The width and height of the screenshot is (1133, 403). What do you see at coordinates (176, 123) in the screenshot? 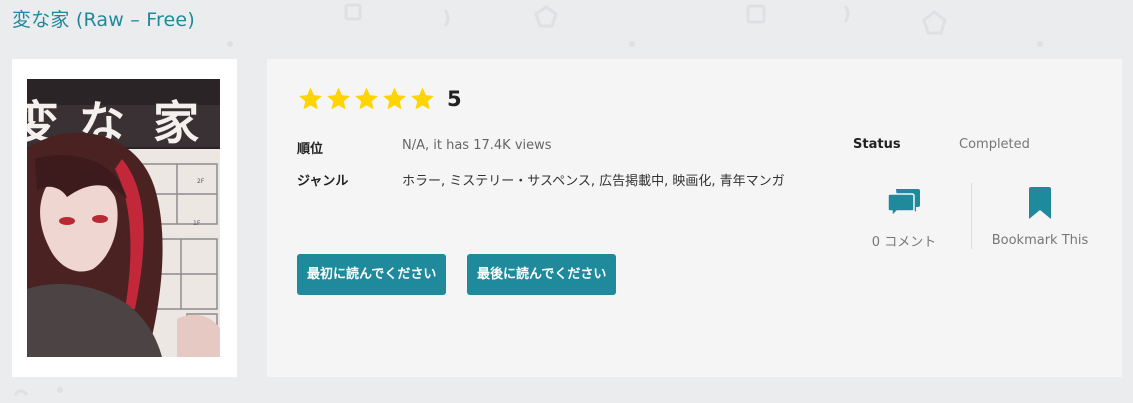
I see `svg-text: 家` at bounding box center [176, 123].